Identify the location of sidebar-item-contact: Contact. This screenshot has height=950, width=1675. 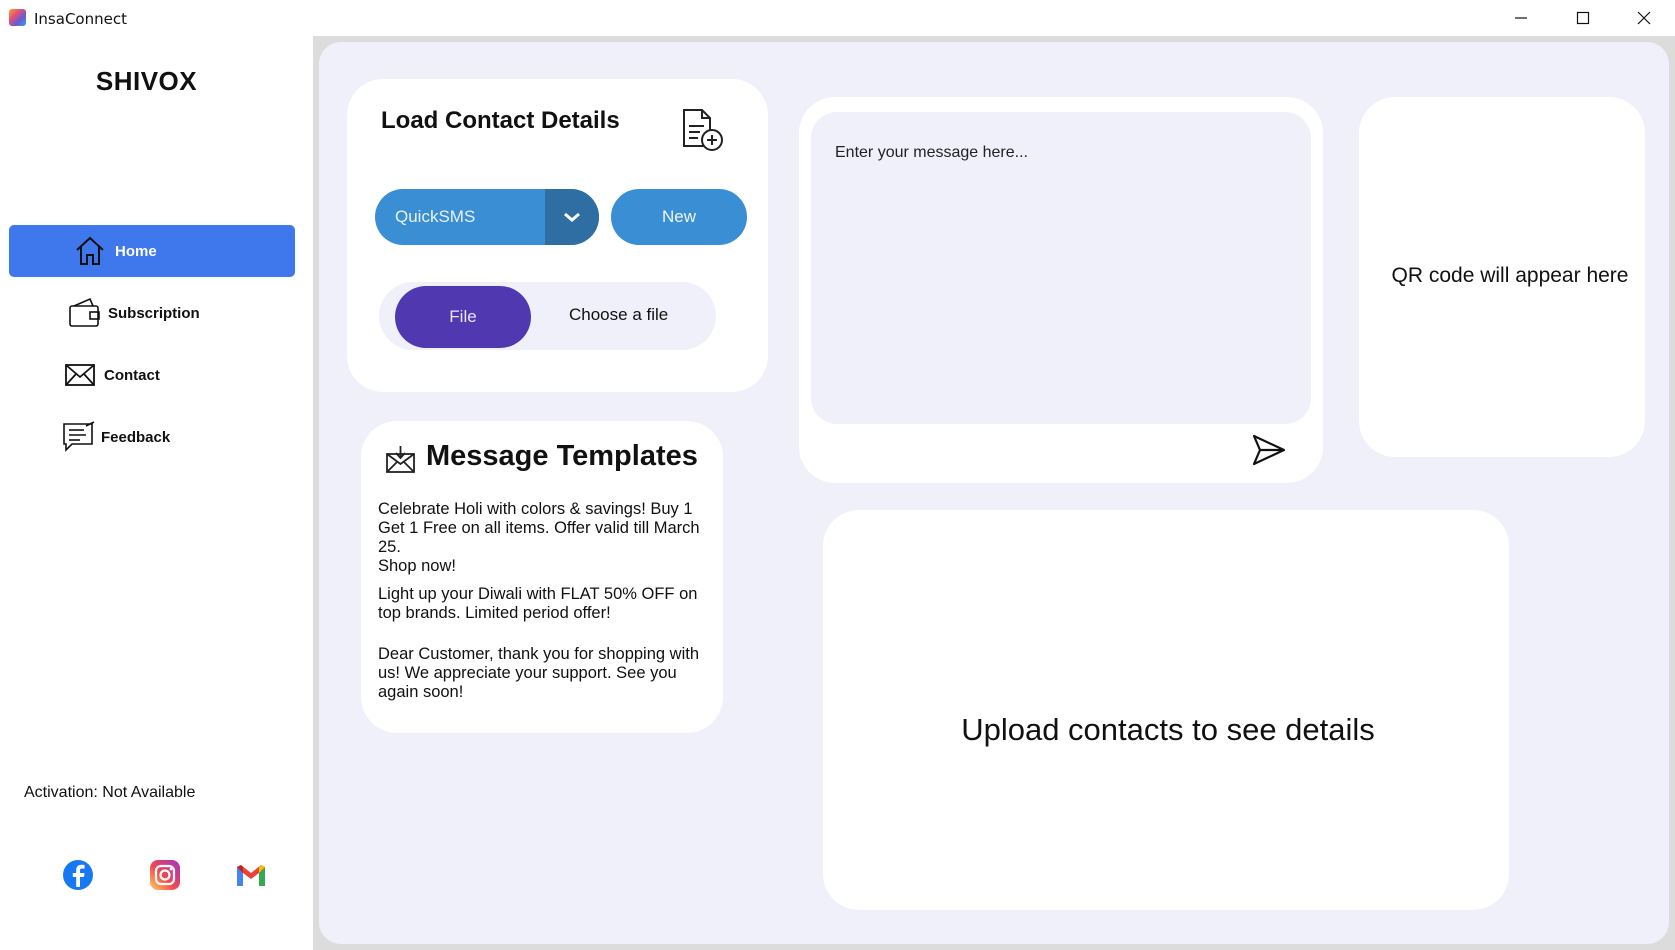
(112, 375).